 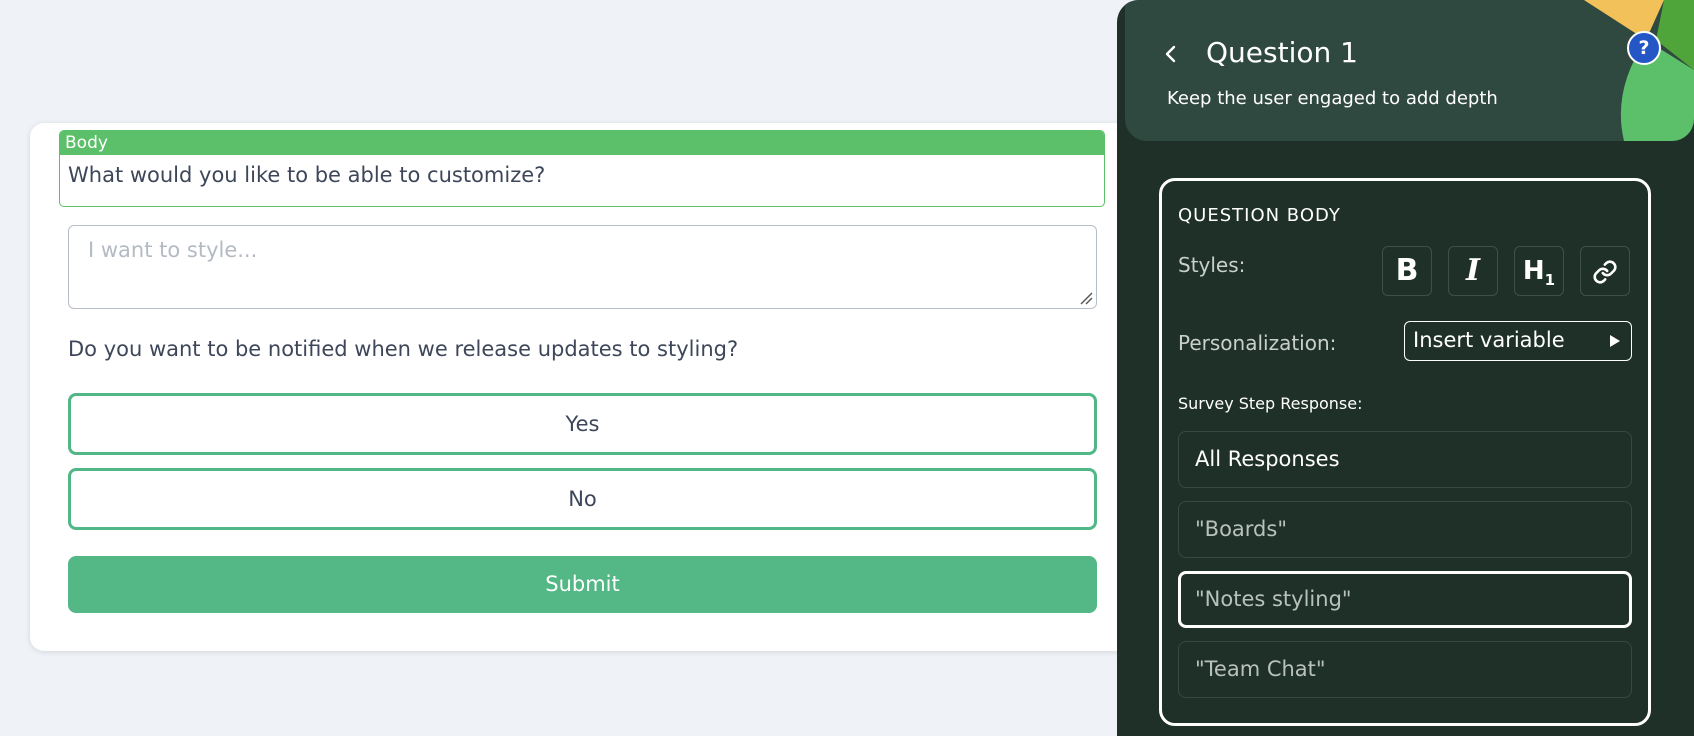 I want to click on styles-label: Styles:, so click(x=1212, y=265).